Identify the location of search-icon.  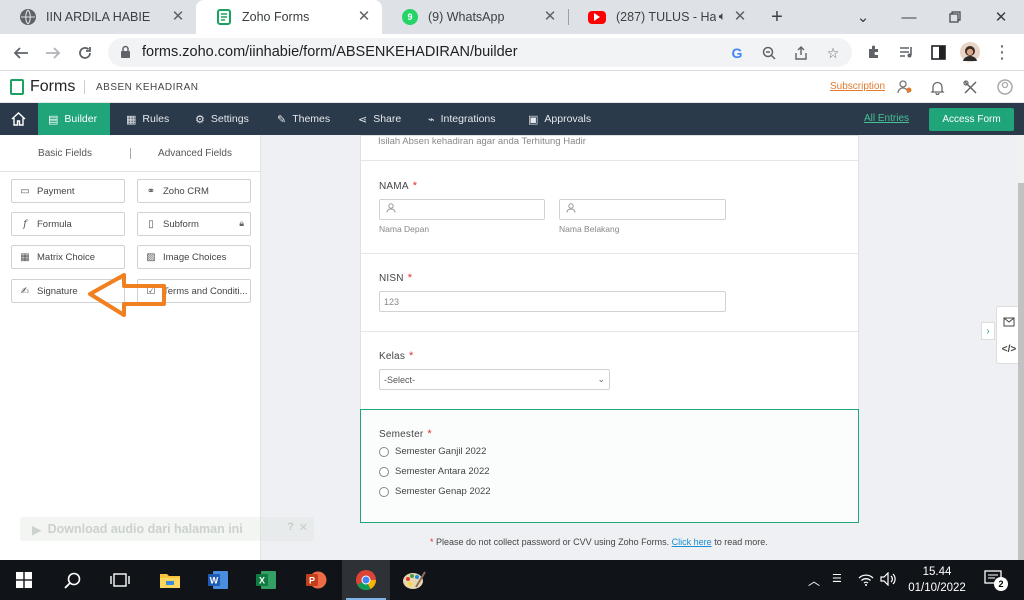
(72, 580).